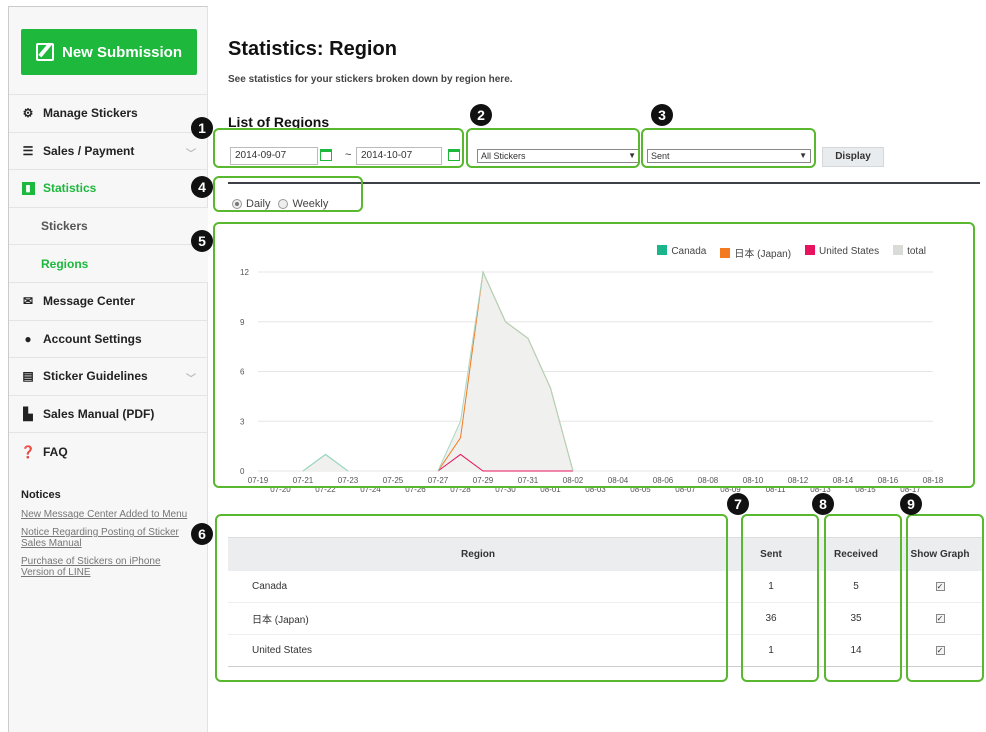  Describe the element at coordinates (853, 157) in the screenshot. I see `display-button: Display` at that location.